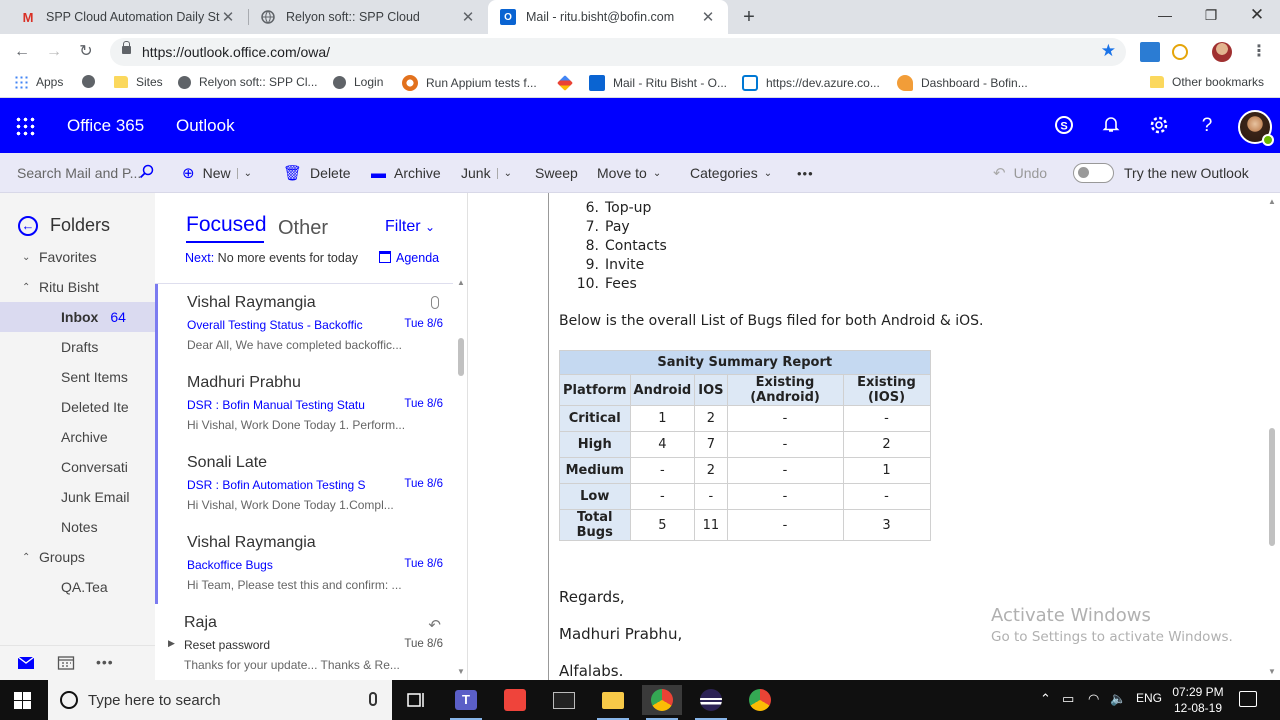  Describe the element at coordinates (1259, 52) in the screenshot. I see `more-vertical-icon: ⋮` at that location.